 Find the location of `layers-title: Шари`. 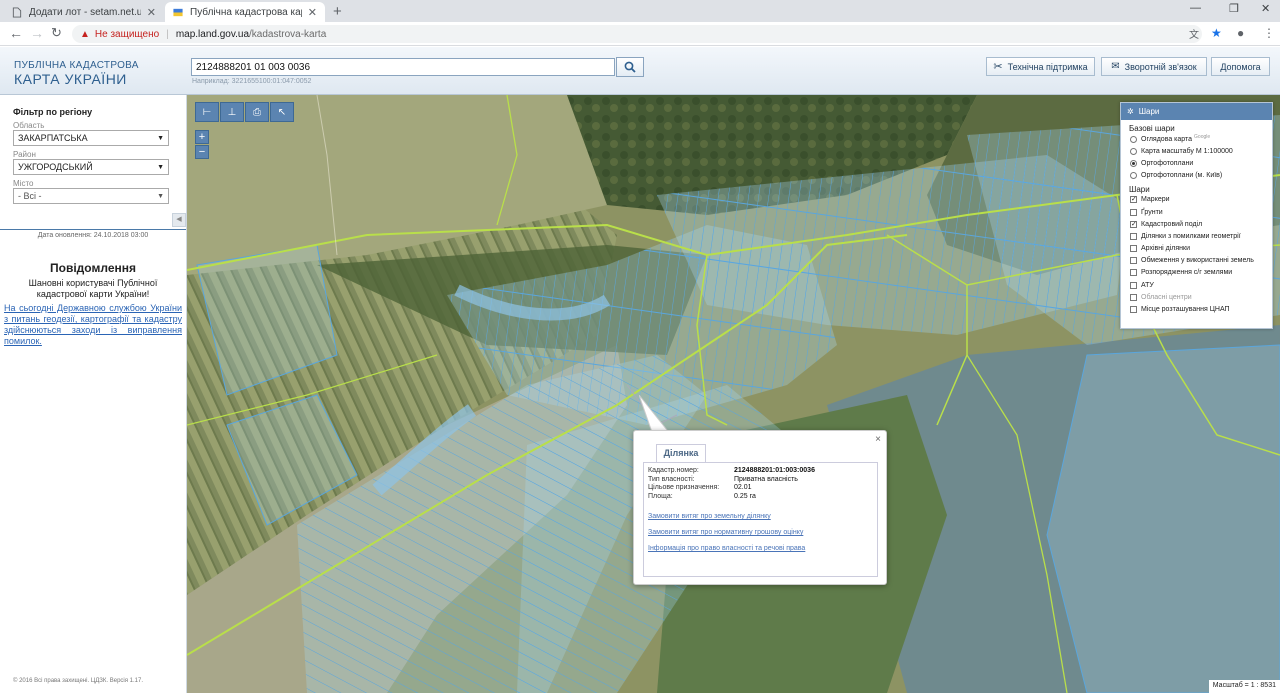

layers-title: Шари is located at coordinates (1149, 111).